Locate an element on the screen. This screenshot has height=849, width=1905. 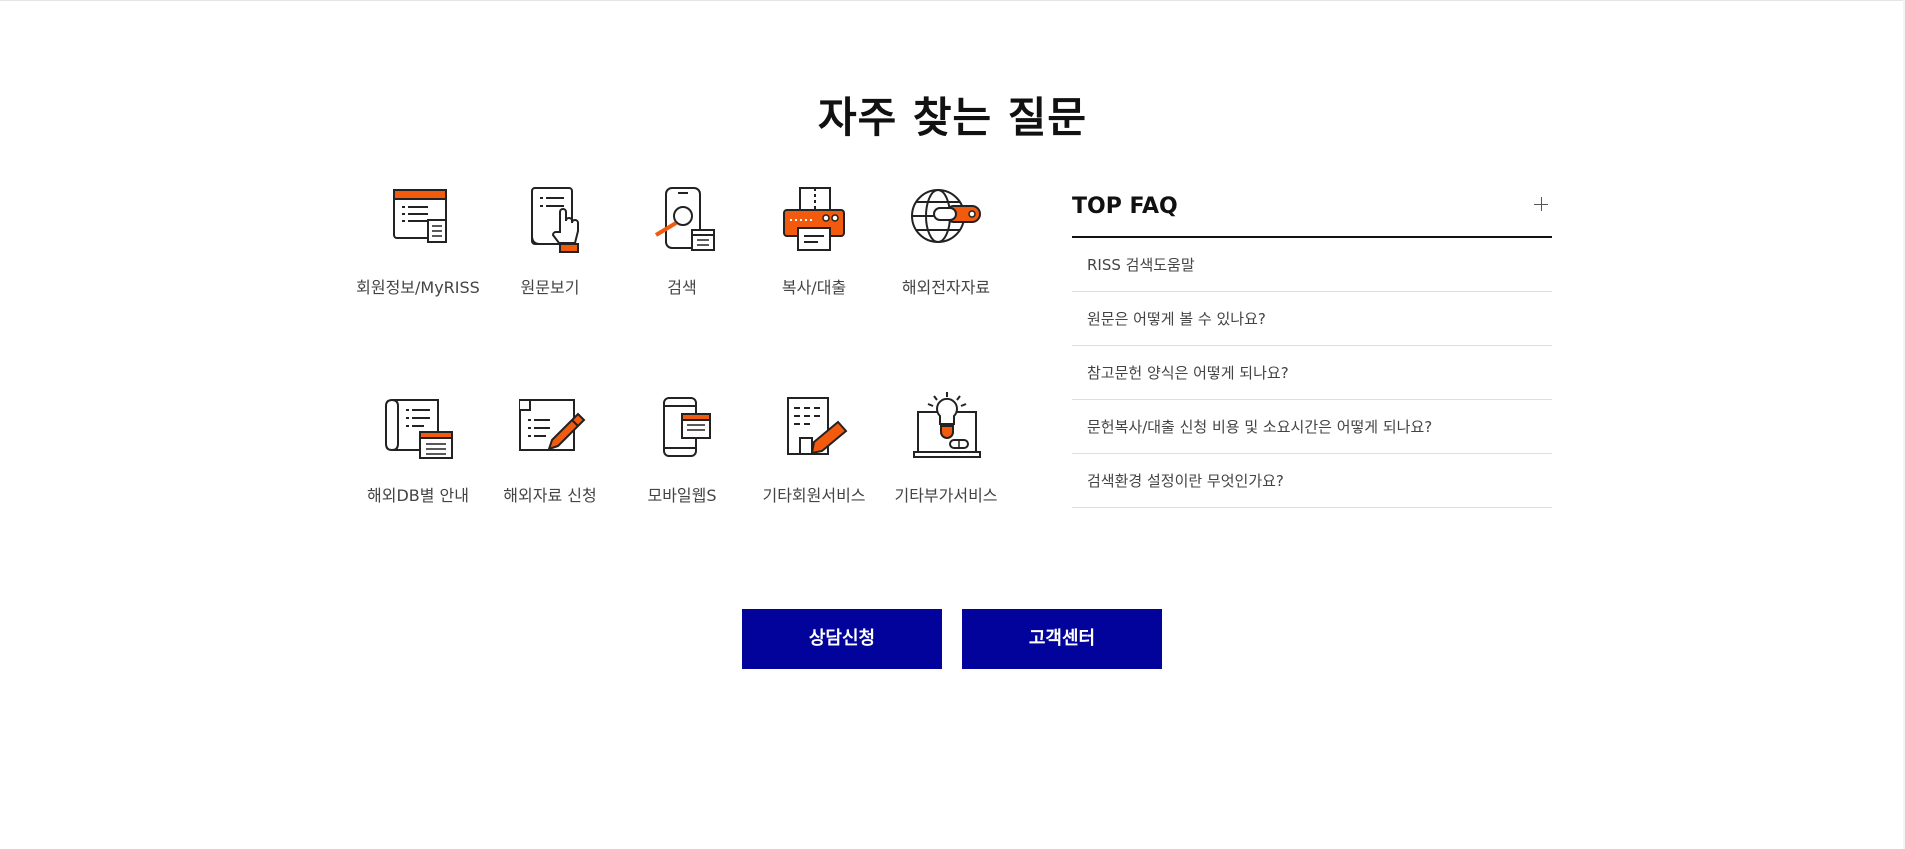
menu-item-label: 복사/대출 is located at coordinates (814, 287).